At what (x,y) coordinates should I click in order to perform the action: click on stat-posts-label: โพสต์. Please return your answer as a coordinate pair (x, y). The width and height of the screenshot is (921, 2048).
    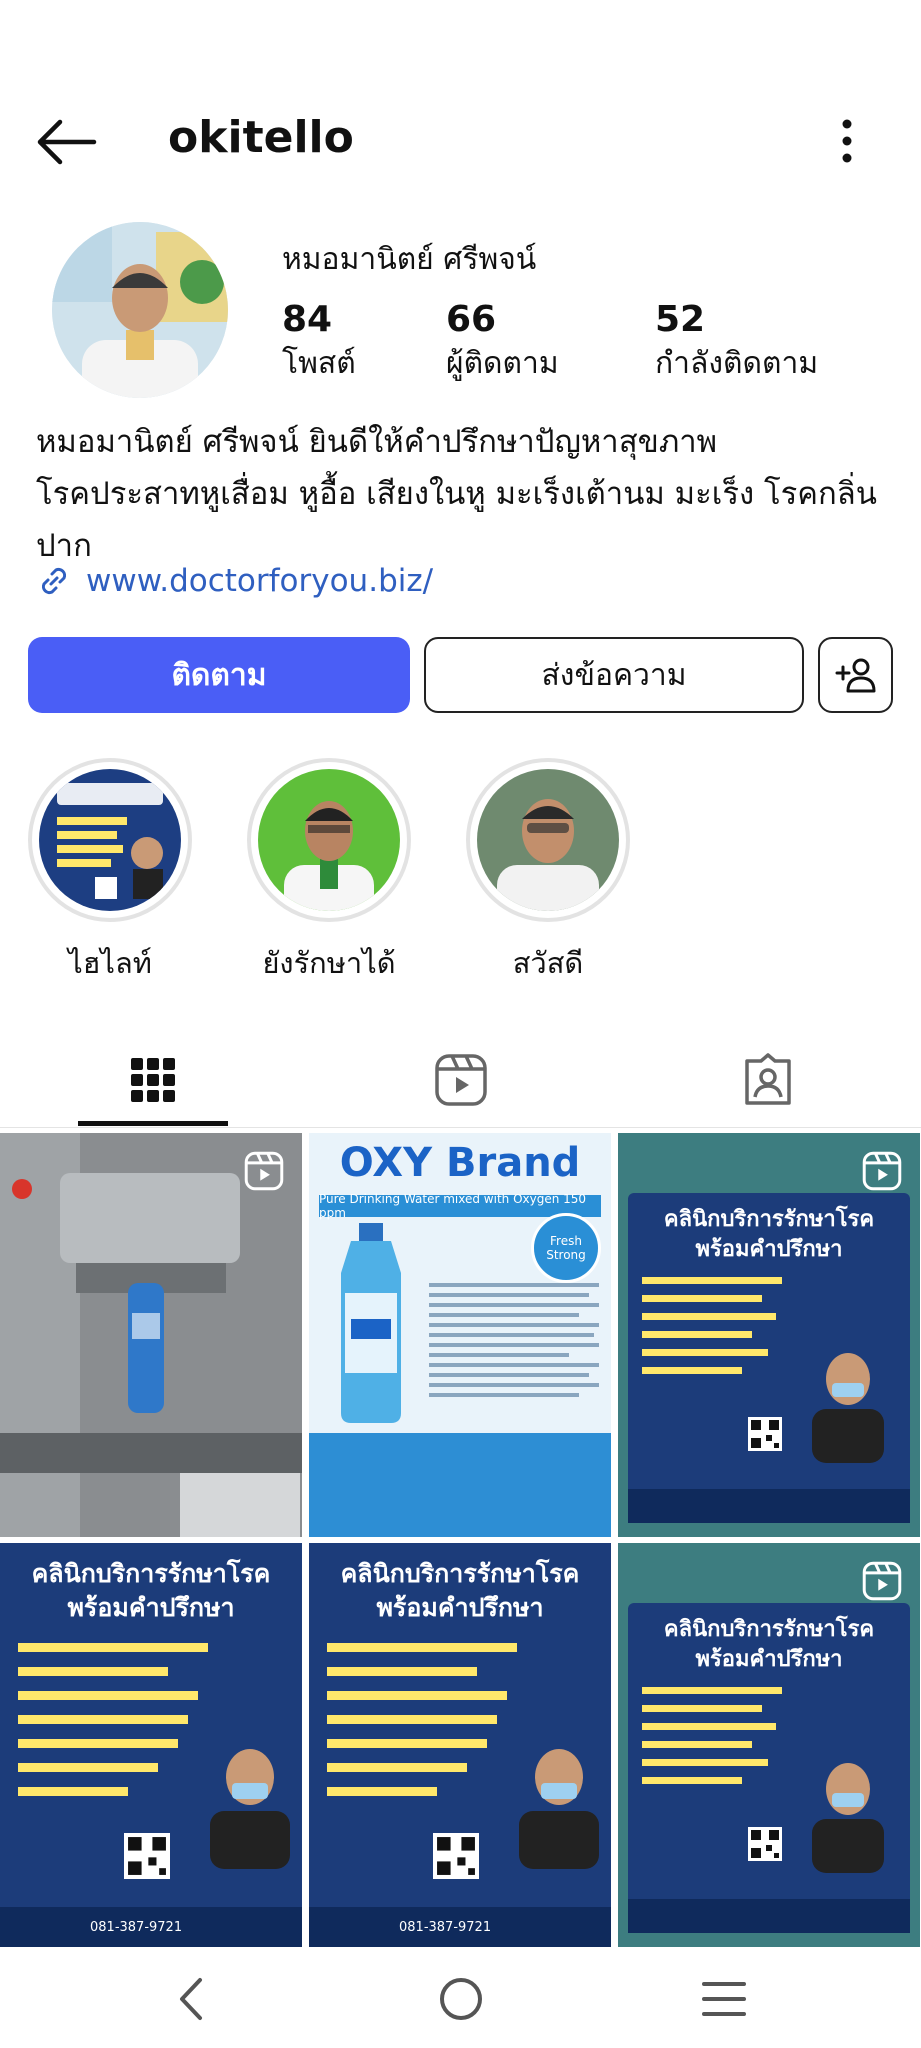
    Looking at the image, I should click on (319, 363).